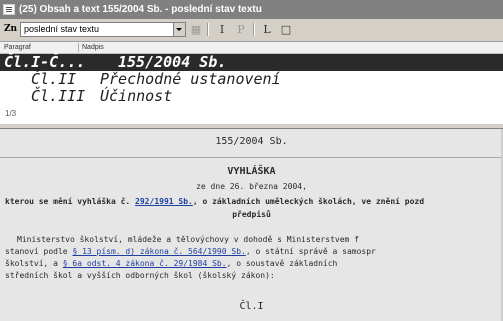 This screenshot has width=503, height=321. What do you see at coordinates (78, 47) in the screenshot?
I see `column-divider` at bounding box center [78, 47].